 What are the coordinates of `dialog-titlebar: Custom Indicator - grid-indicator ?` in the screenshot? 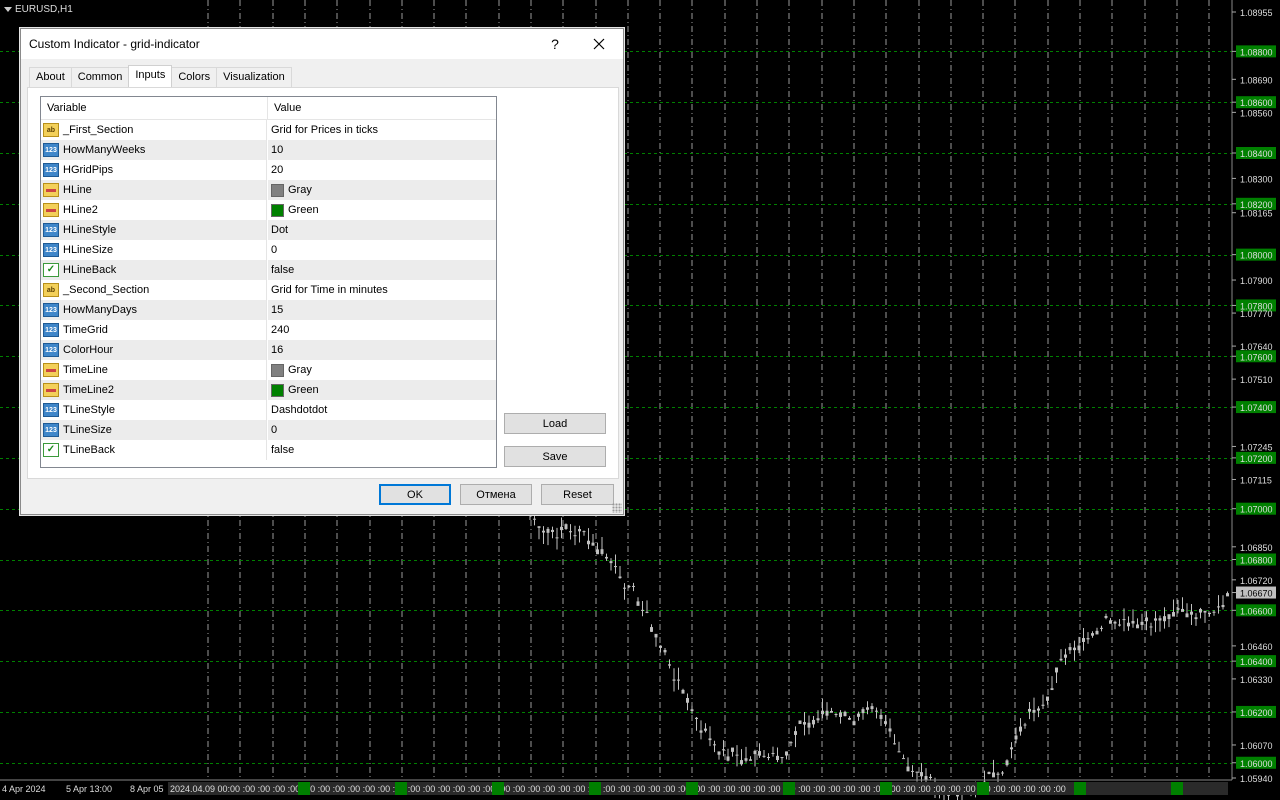 It's located at (322, 44).